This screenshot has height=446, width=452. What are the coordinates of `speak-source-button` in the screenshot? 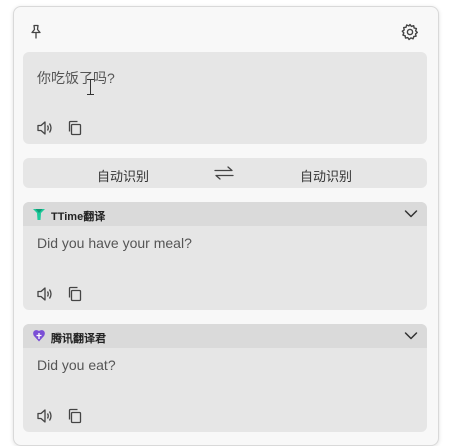 It's located at (45, 128).